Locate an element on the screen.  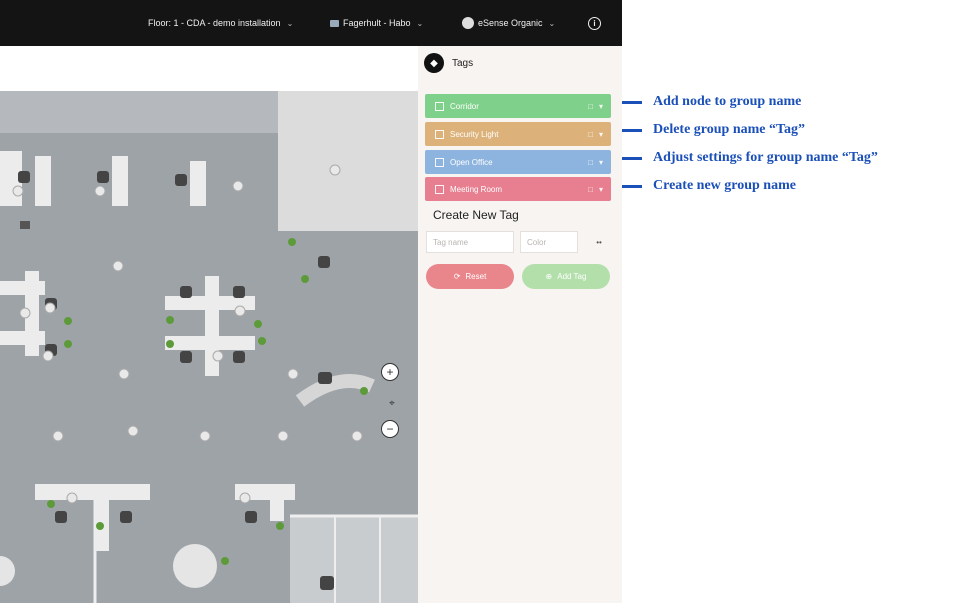
more-options-button: •• is located at coordinates (599, 242).